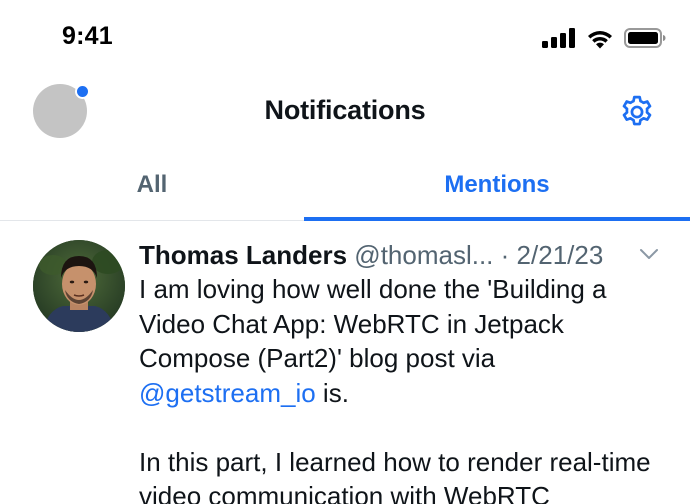  I want to click on settings-button, so click(637, 112).